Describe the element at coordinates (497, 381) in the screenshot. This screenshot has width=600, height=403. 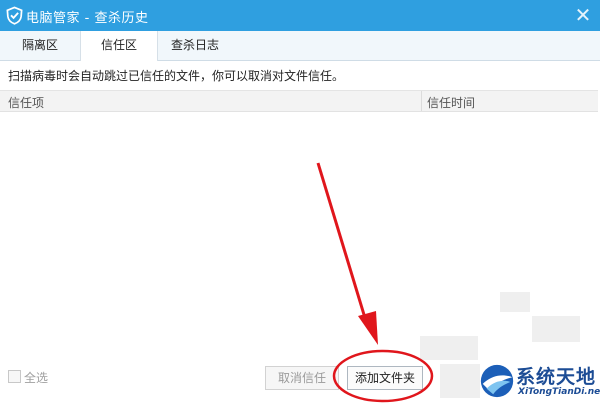
I see `globe-logo-icon` at that location.